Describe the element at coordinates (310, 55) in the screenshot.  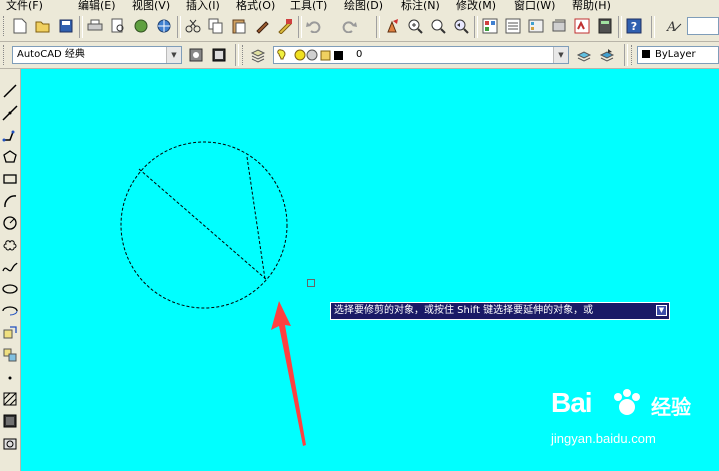
I see `layer-state-icons` at that location.